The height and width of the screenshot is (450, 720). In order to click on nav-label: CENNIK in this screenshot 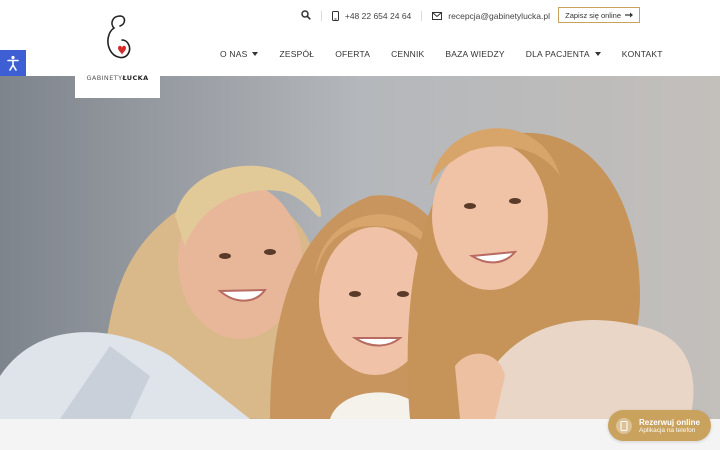, I will do `click(408, 54)`.